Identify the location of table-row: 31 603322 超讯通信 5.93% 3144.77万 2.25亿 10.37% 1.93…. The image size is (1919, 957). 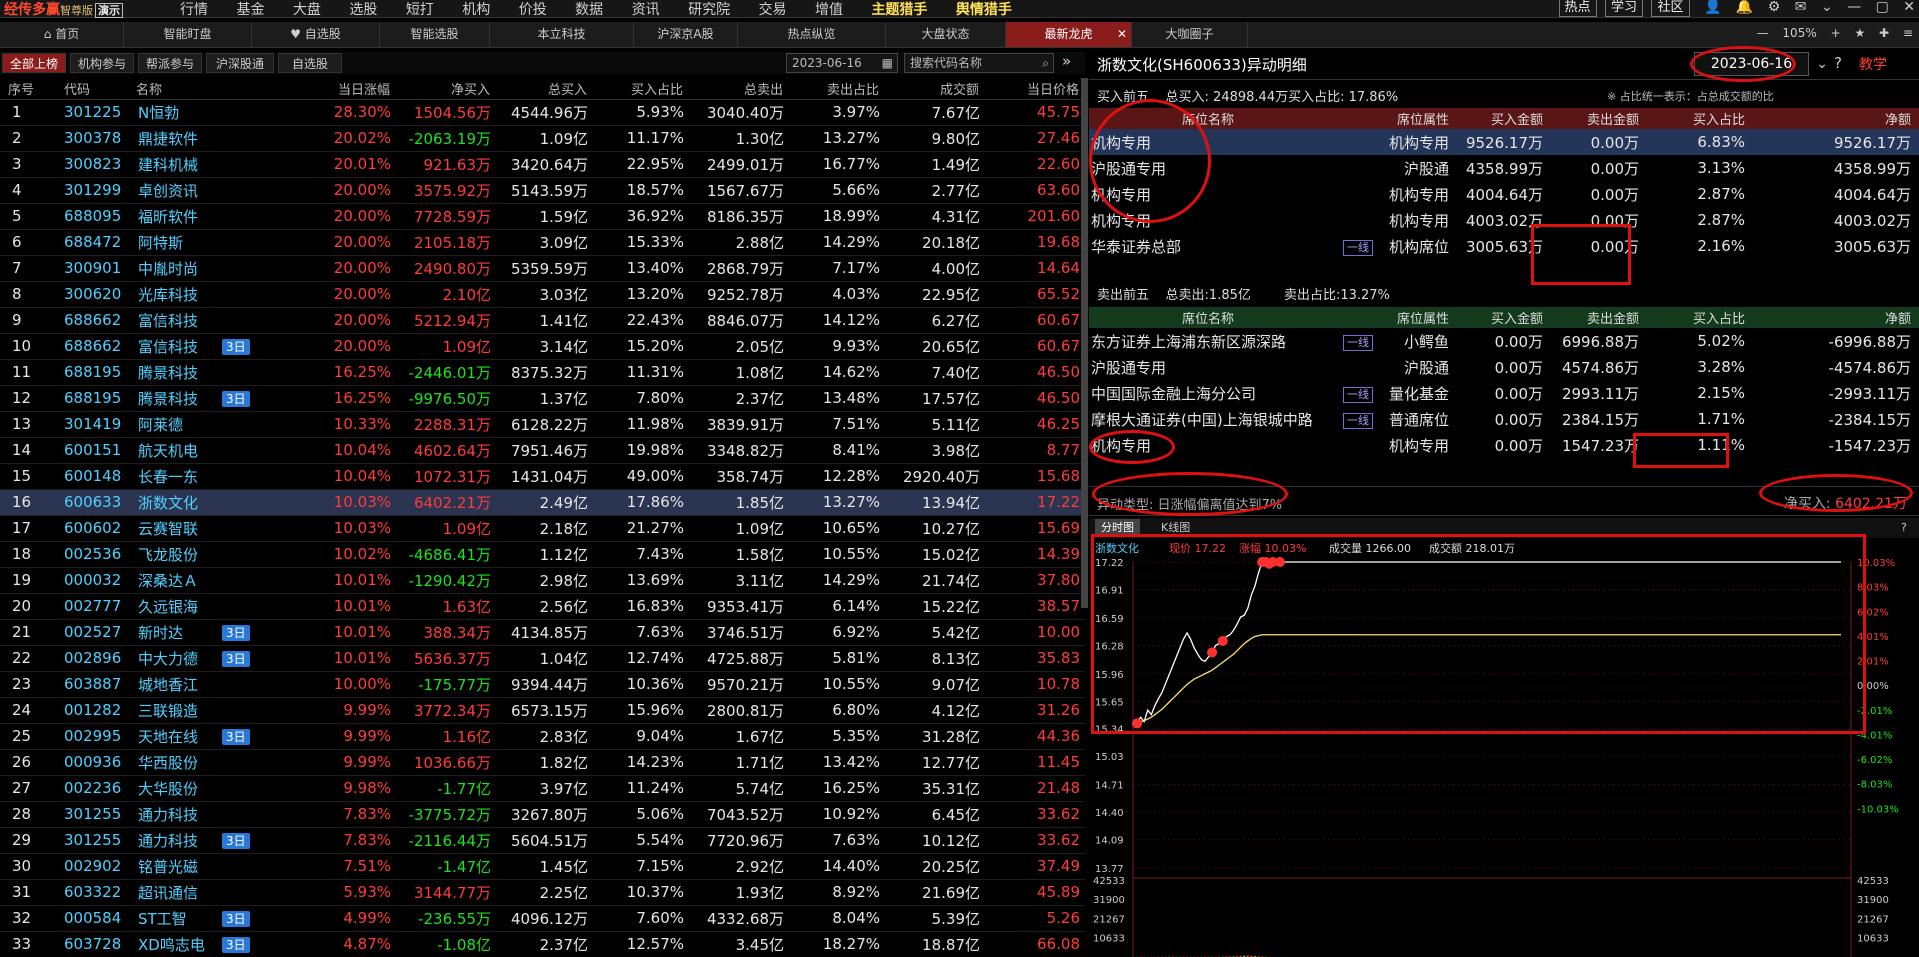
(542, 892).